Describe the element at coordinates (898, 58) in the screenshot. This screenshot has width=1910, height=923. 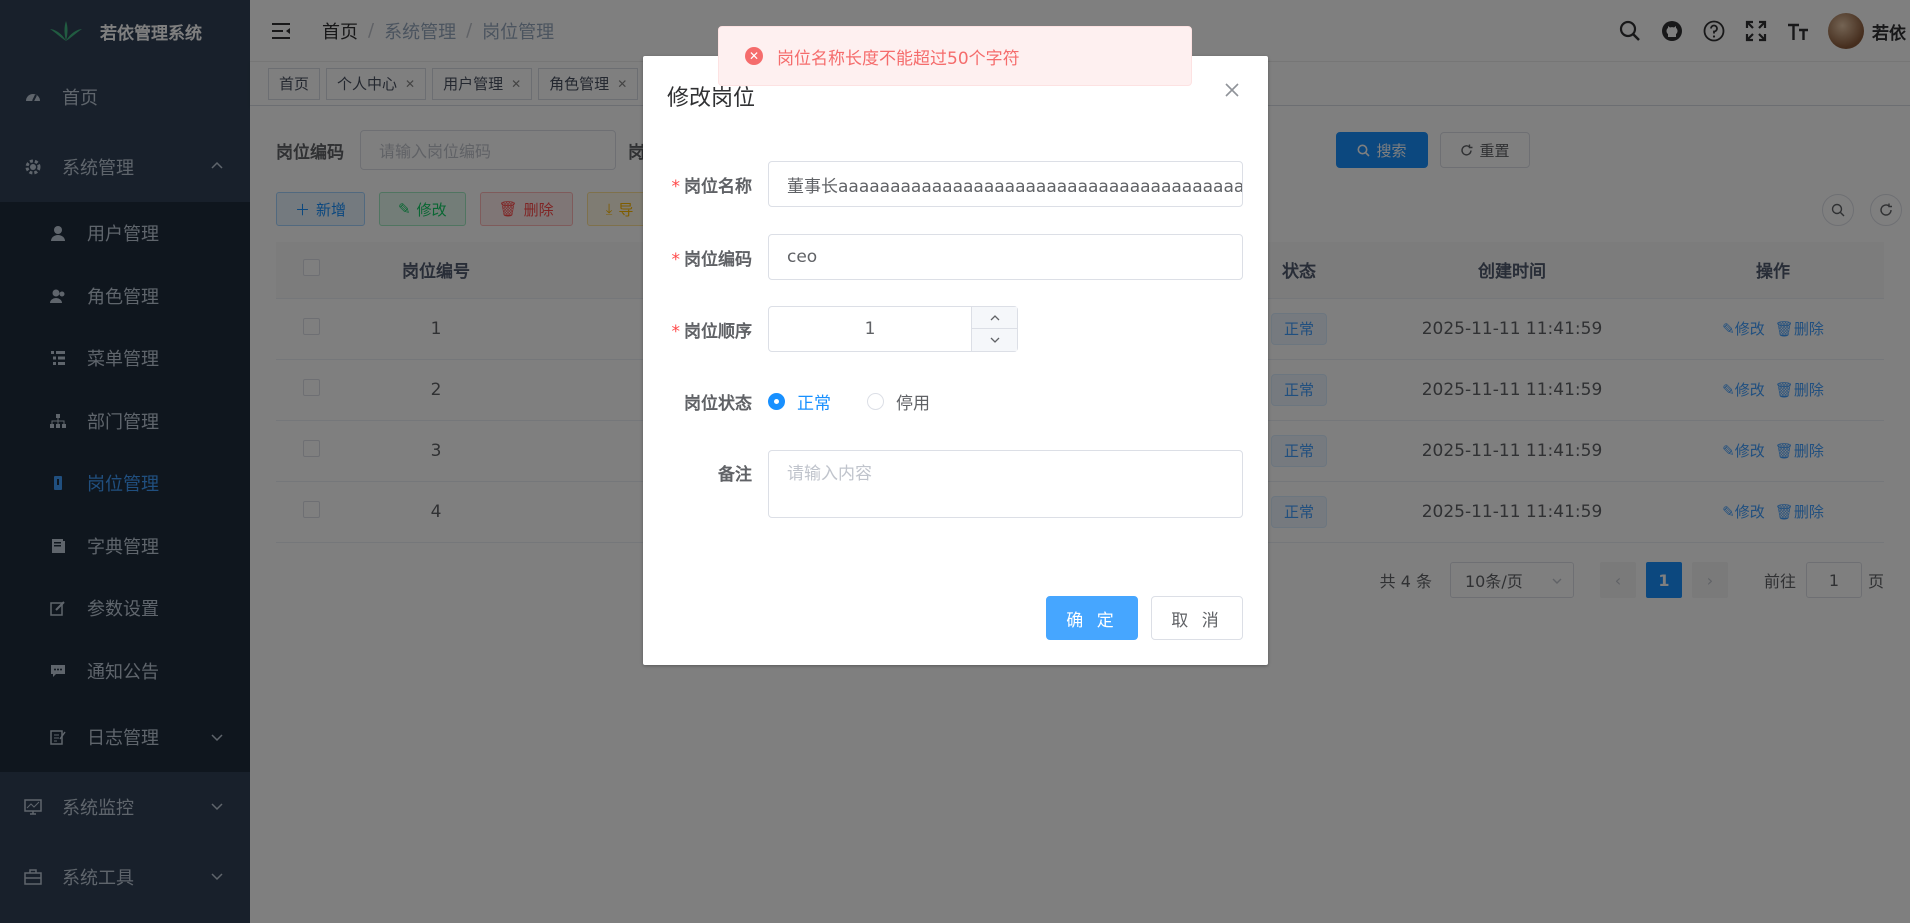
I see `error-message-text: 岗位名称长度不能超过50个字符` at that location.